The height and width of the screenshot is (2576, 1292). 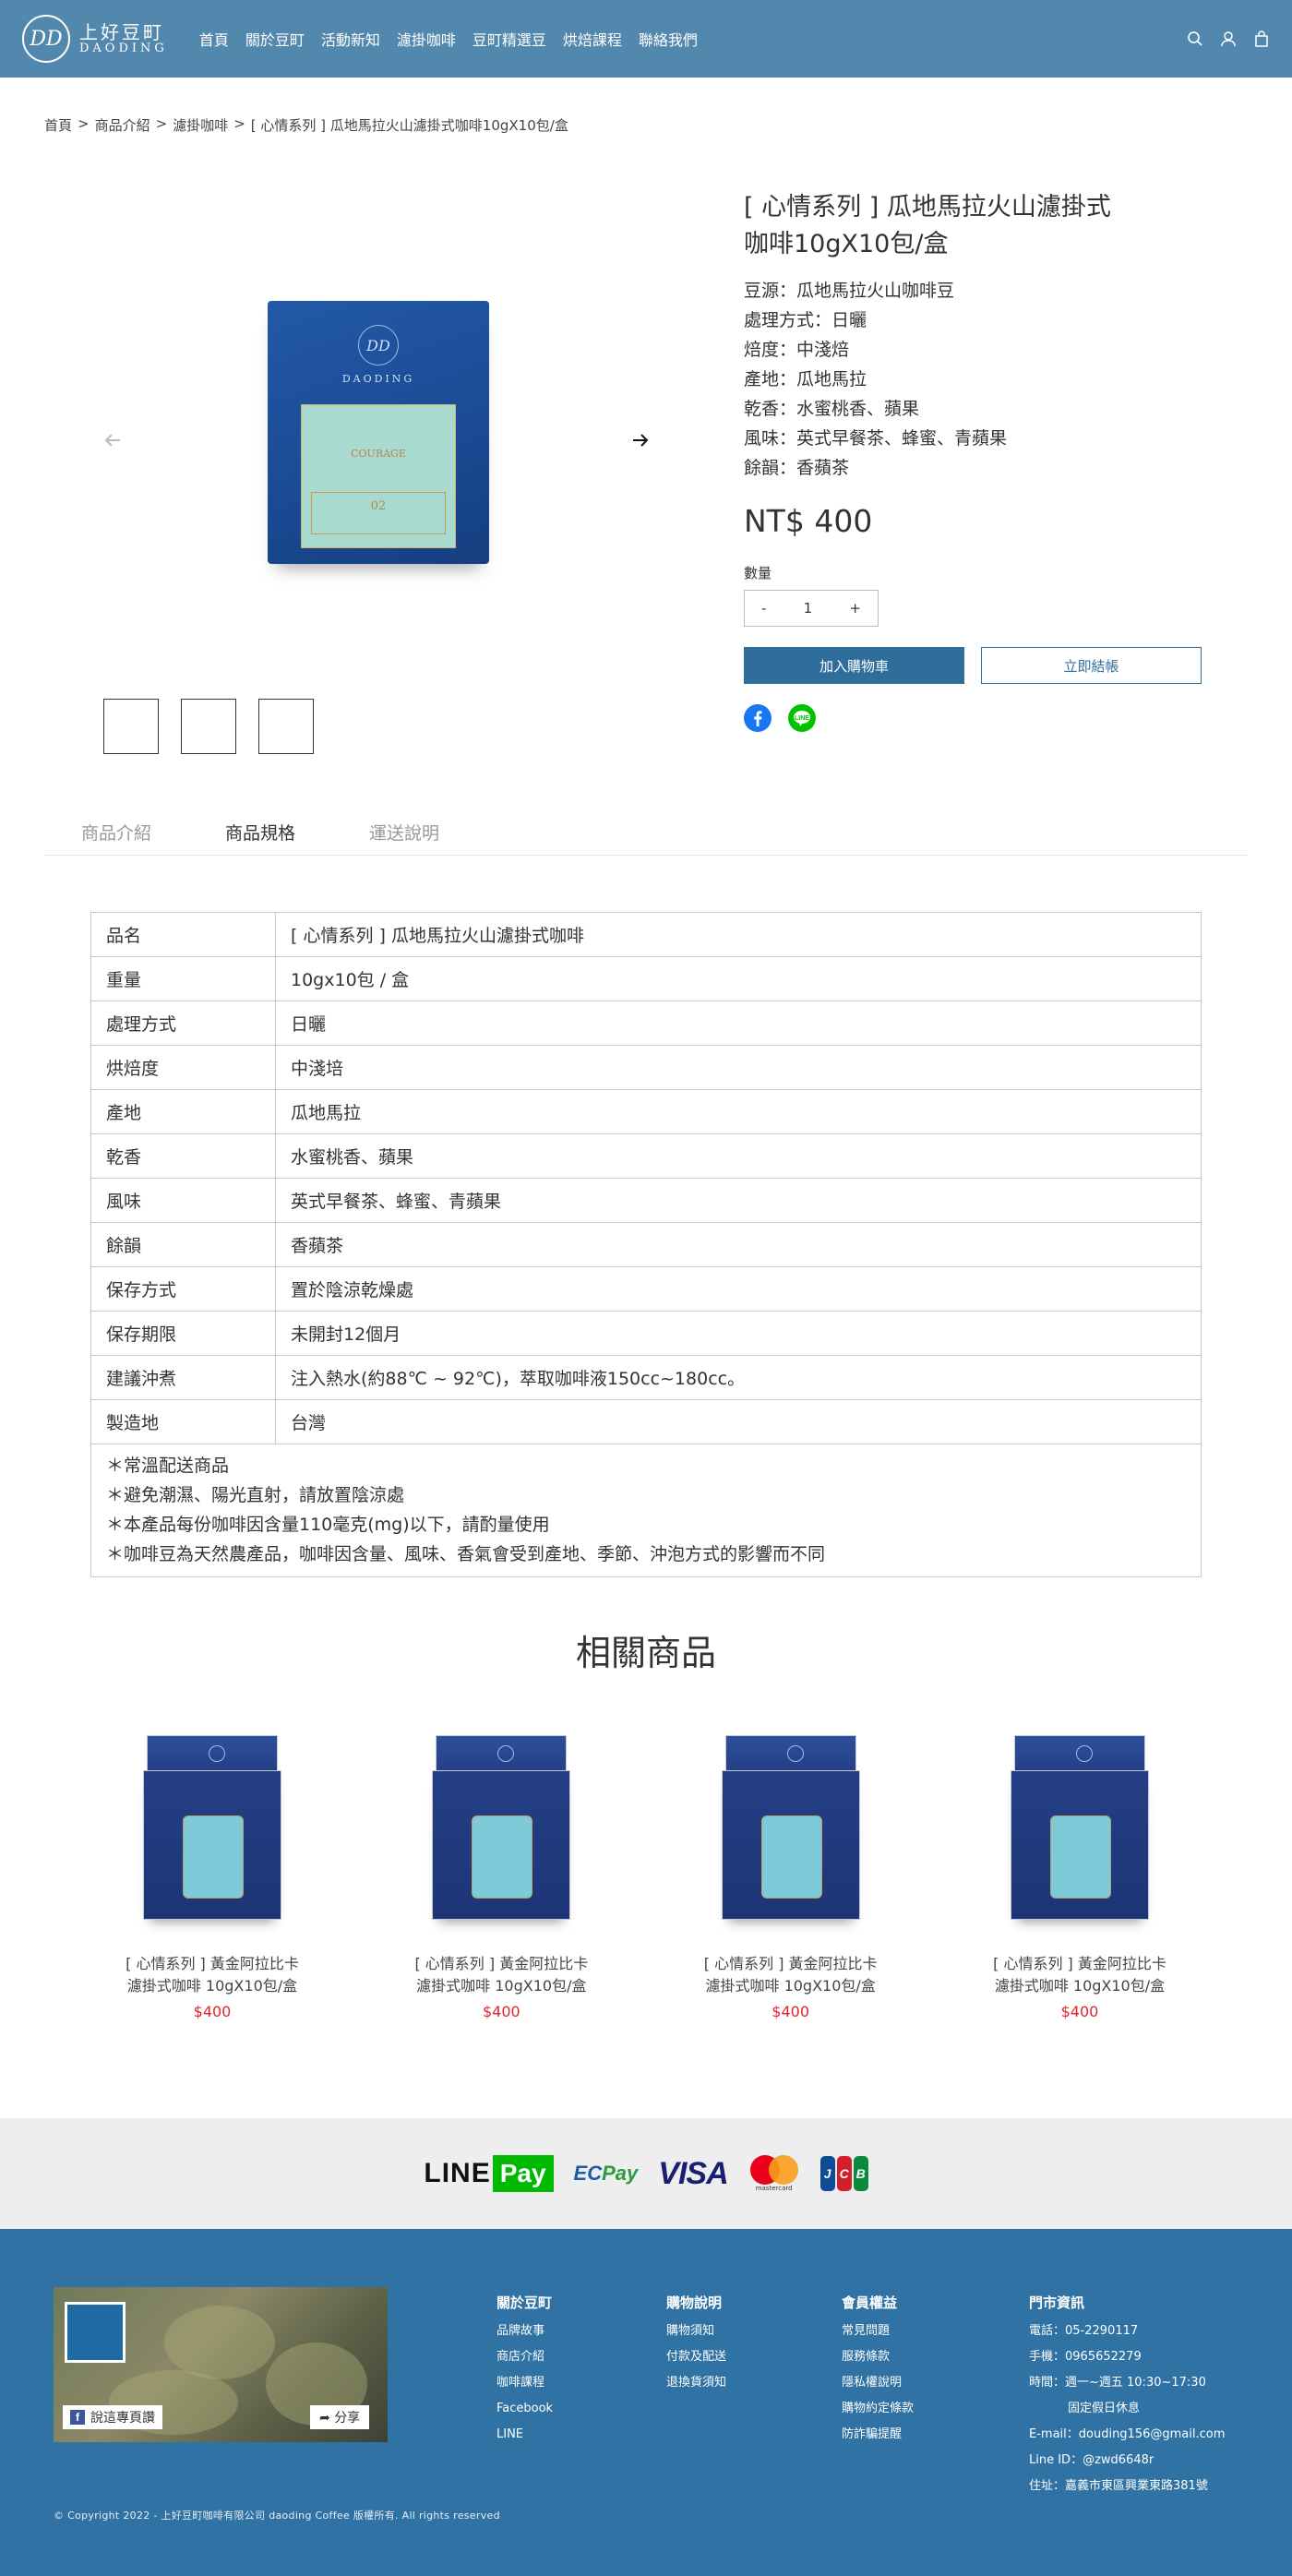 What do you see at coordinates (870, 2303) in the screenshot?
I see `footer-col-title: 會員權益` at bounding box center [870, 2303].